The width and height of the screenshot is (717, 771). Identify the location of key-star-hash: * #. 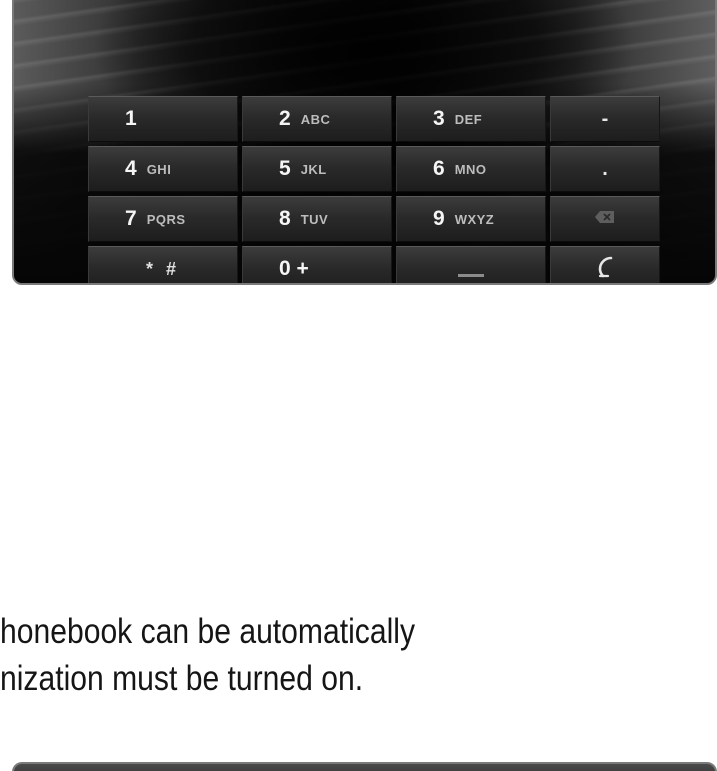
(163, 264).